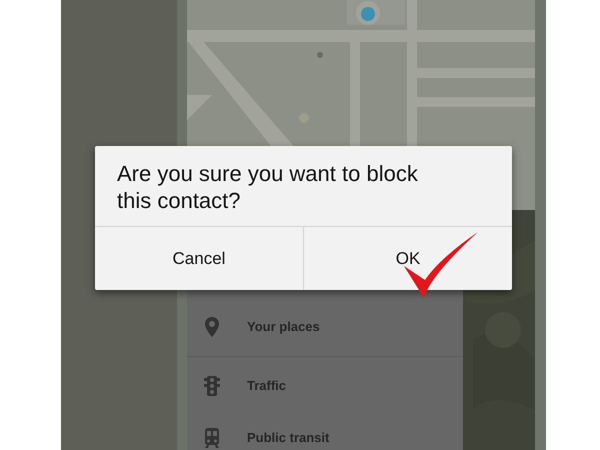  I want to click on menu-item: Public transit, so click(325, 432).